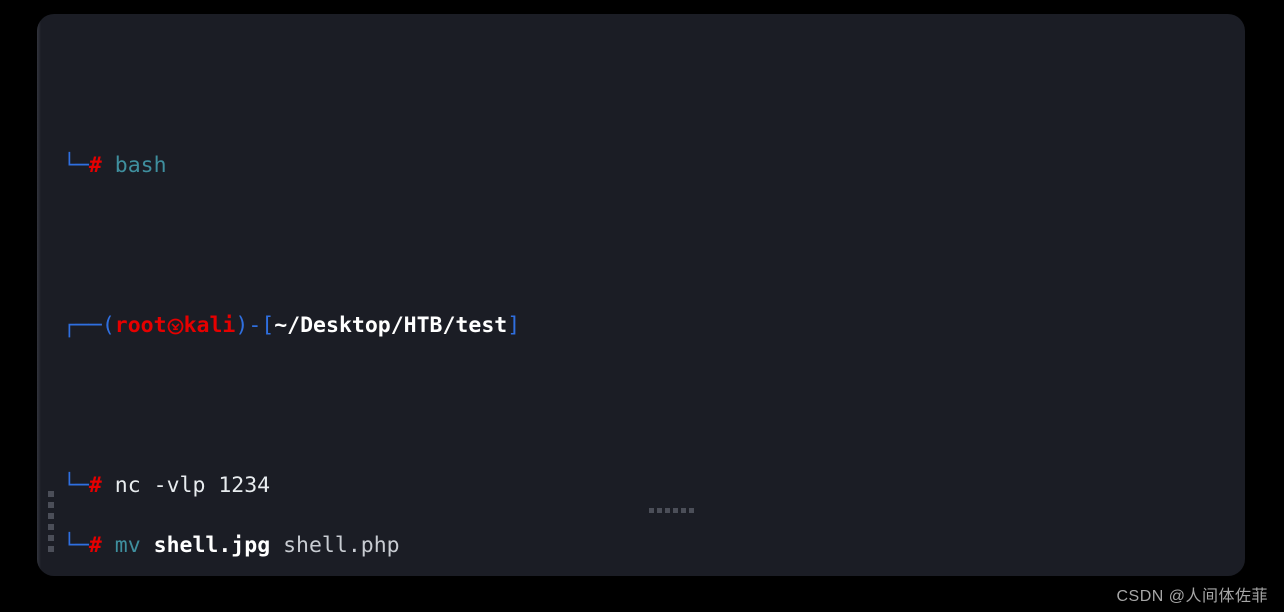 This screenshot has width=1284, height=612. I want to click on prompt-bracket-open: [, so click(268, 325).